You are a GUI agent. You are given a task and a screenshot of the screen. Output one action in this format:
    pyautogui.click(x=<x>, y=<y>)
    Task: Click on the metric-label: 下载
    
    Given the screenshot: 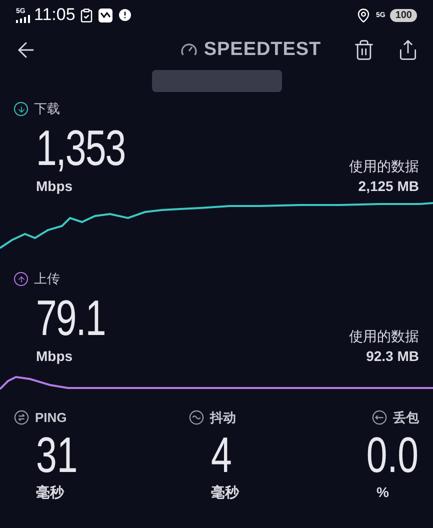 What is the action you would take?
    pyautogui.click(x=47, y=109)
    